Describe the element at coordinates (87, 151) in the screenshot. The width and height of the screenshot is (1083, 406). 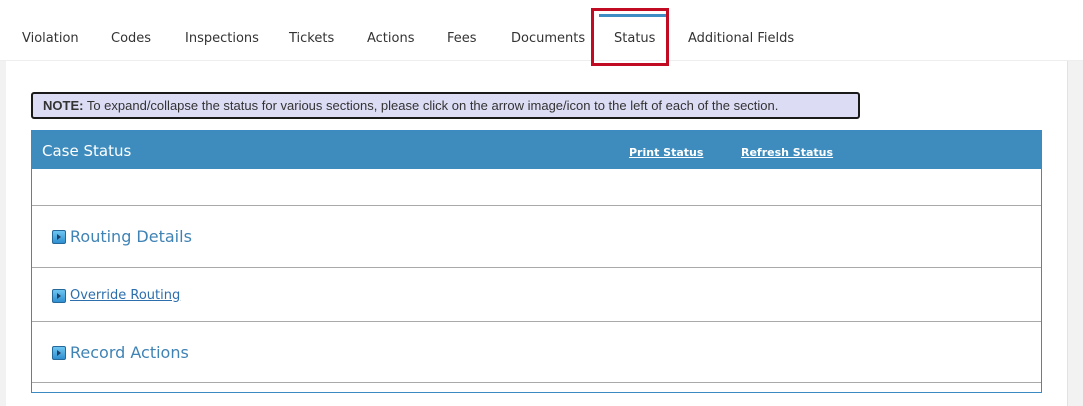
I see `panel-title: Case Status` at that location.